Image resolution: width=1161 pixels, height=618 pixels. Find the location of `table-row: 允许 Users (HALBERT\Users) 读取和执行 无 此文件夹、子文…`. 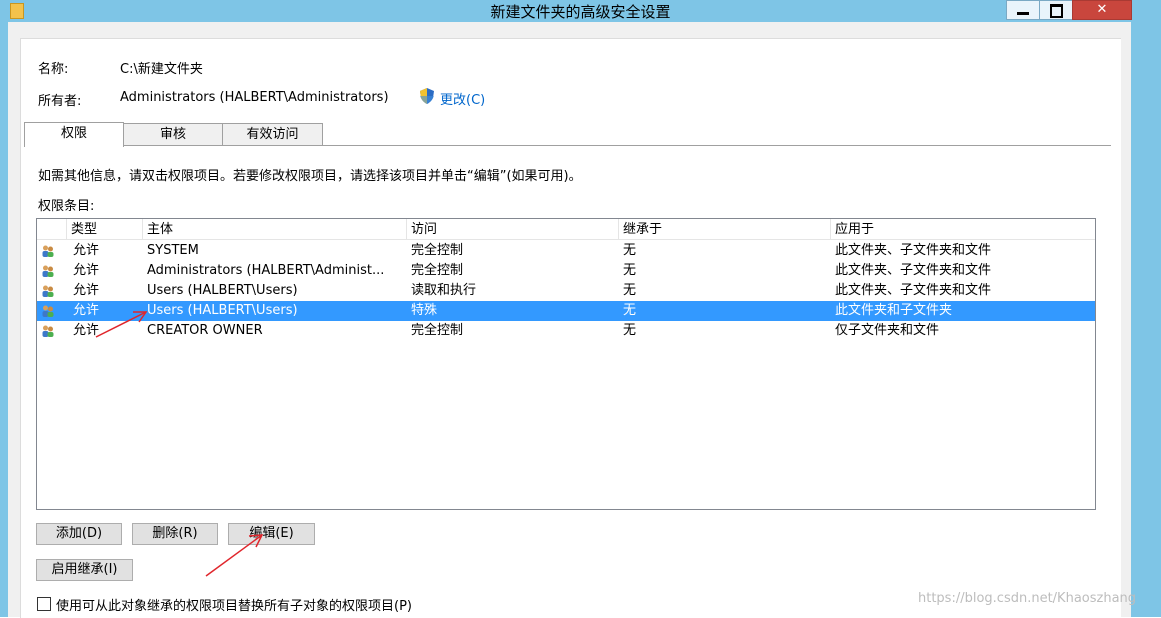

table-row: 允许 Users (HALBERT\Users) 读取和执行 无 此文件夹、子文… is located at coordinates (566, 291).